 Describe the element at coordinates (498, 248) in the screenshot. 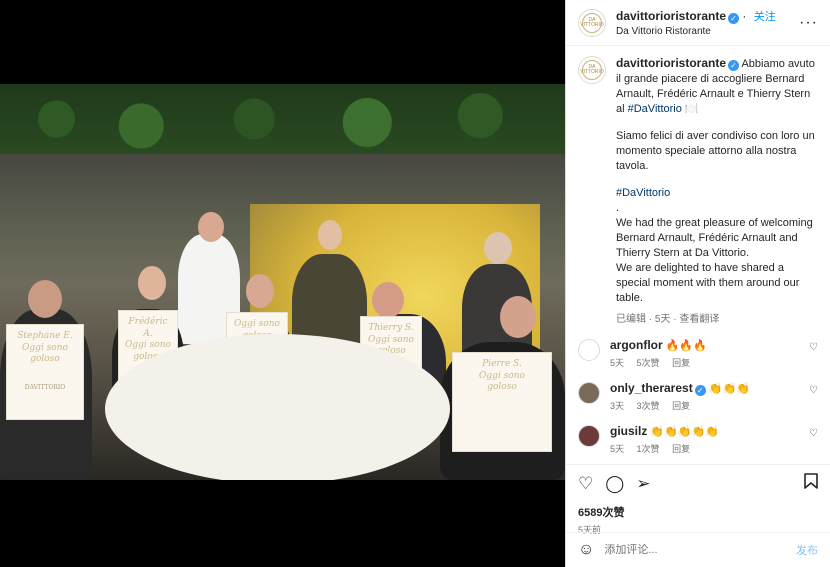

I see `person-elder-woman-head` at that location.